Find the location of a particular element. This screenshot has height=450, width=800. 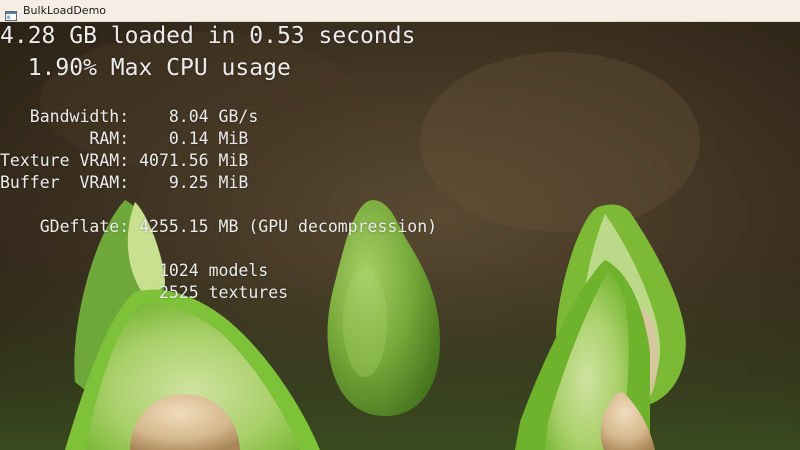

title-bar: BulkLoadDemo is located at coordinates (400, 11).